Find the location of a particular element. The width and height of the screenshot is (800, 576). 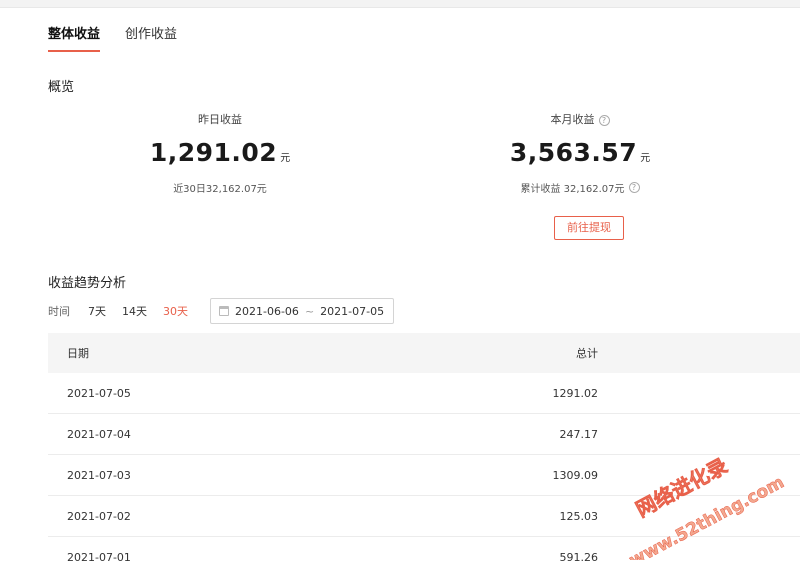

row-date: 2021-07-05 is located at coordinates (99, 393).